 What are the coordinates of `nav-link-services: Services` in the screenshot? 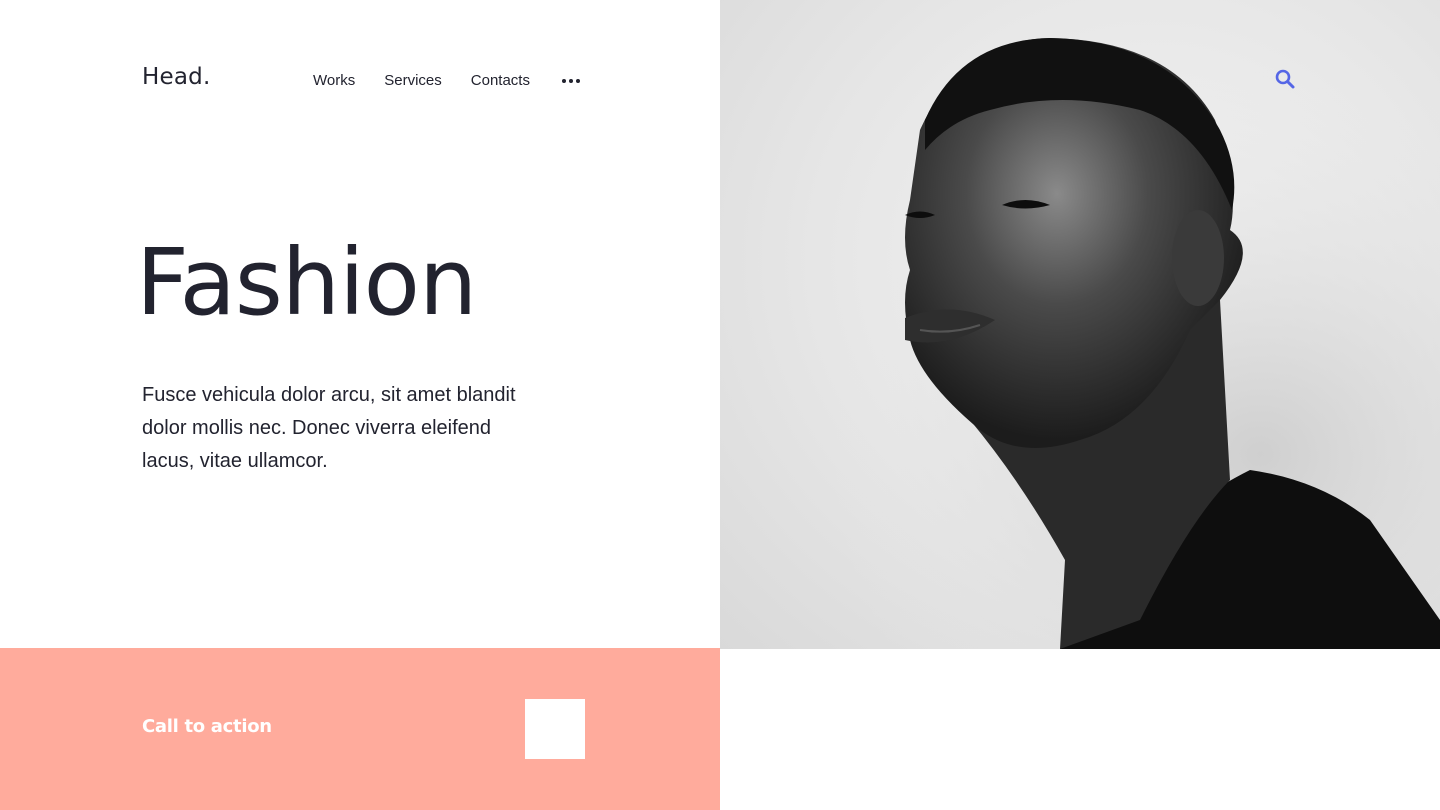 It's located at (413, 81).